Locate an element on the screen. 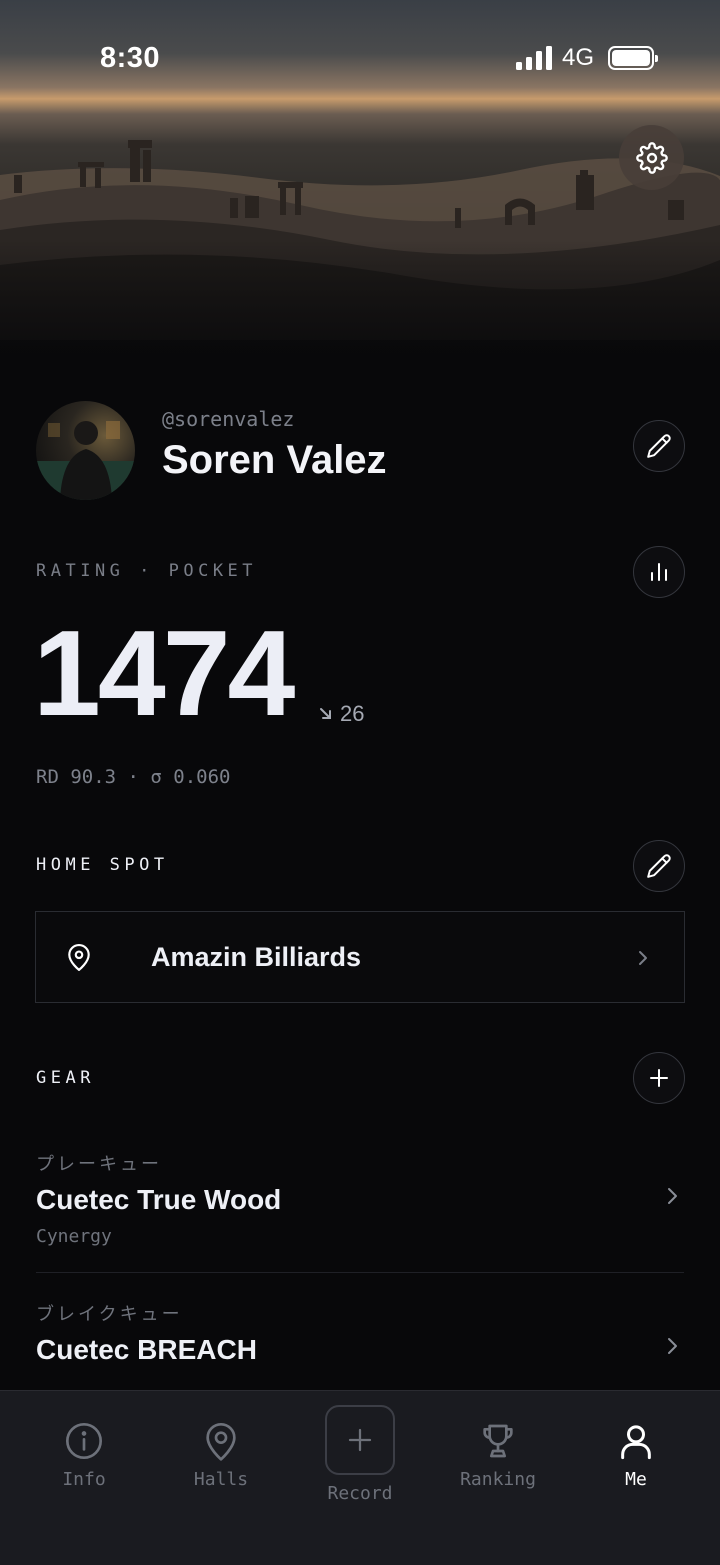 The height and width of the screenshot is (1565, 720). avatar is located at coordinates (85, 450).